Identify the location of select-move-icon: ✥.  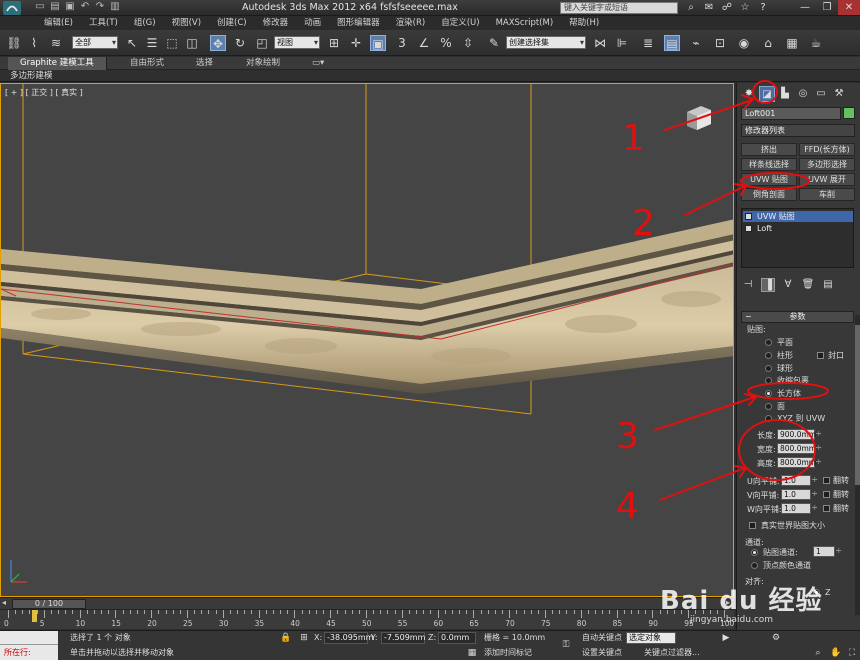
(218, 43).